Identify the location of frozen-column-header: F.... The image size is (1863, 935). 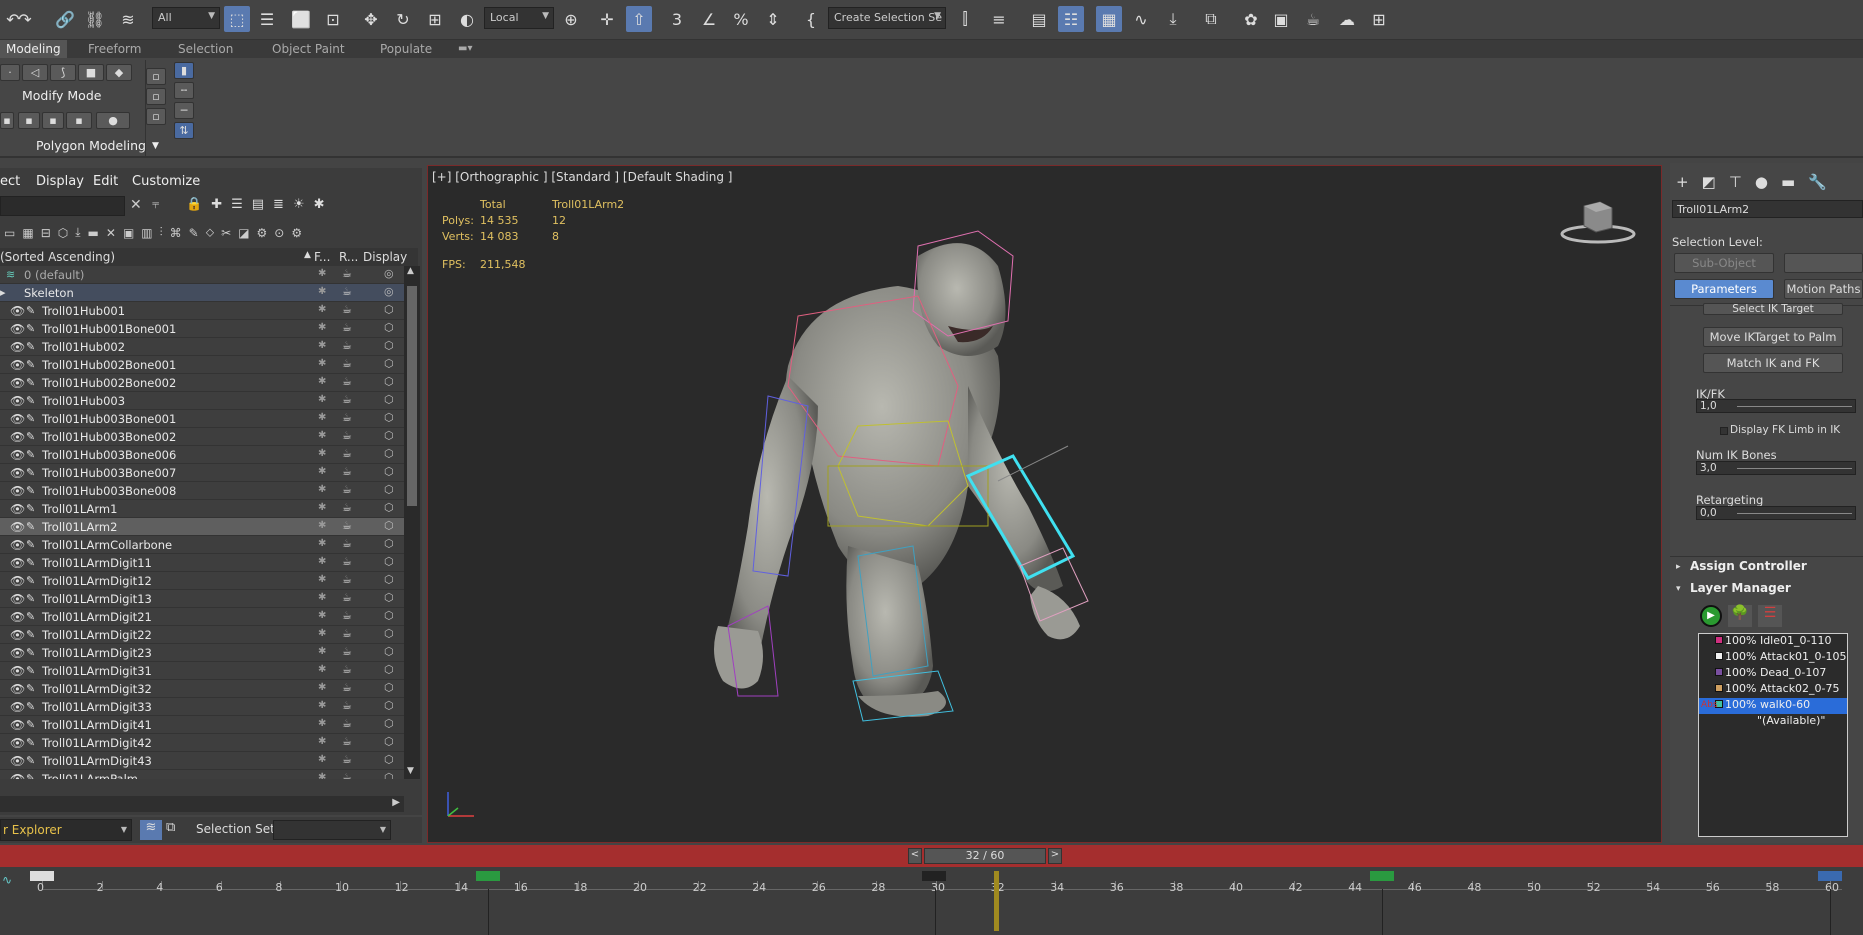
(322, 257).